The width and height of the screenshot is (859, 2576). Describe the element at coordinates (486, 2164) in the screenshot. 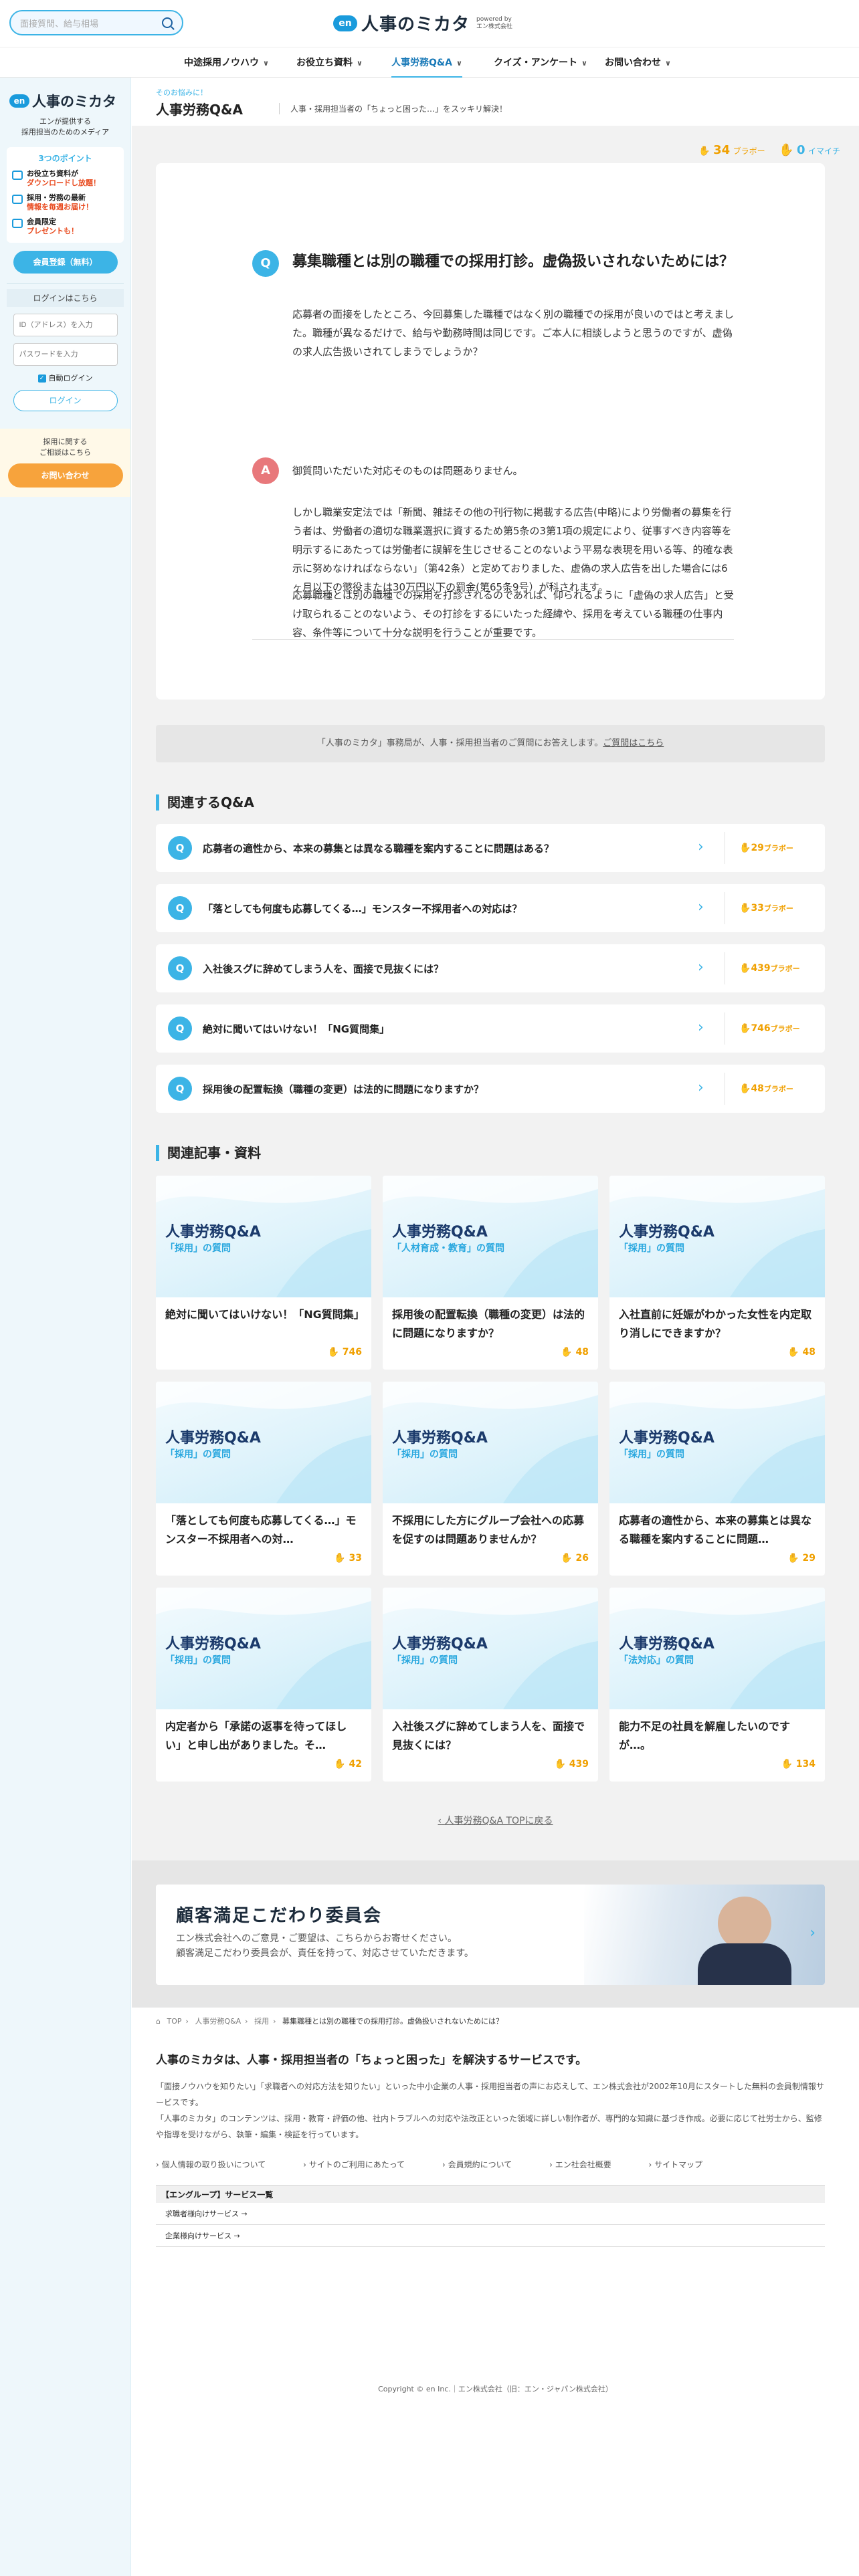

I see `footer-link: › 会員規約について` at that location.